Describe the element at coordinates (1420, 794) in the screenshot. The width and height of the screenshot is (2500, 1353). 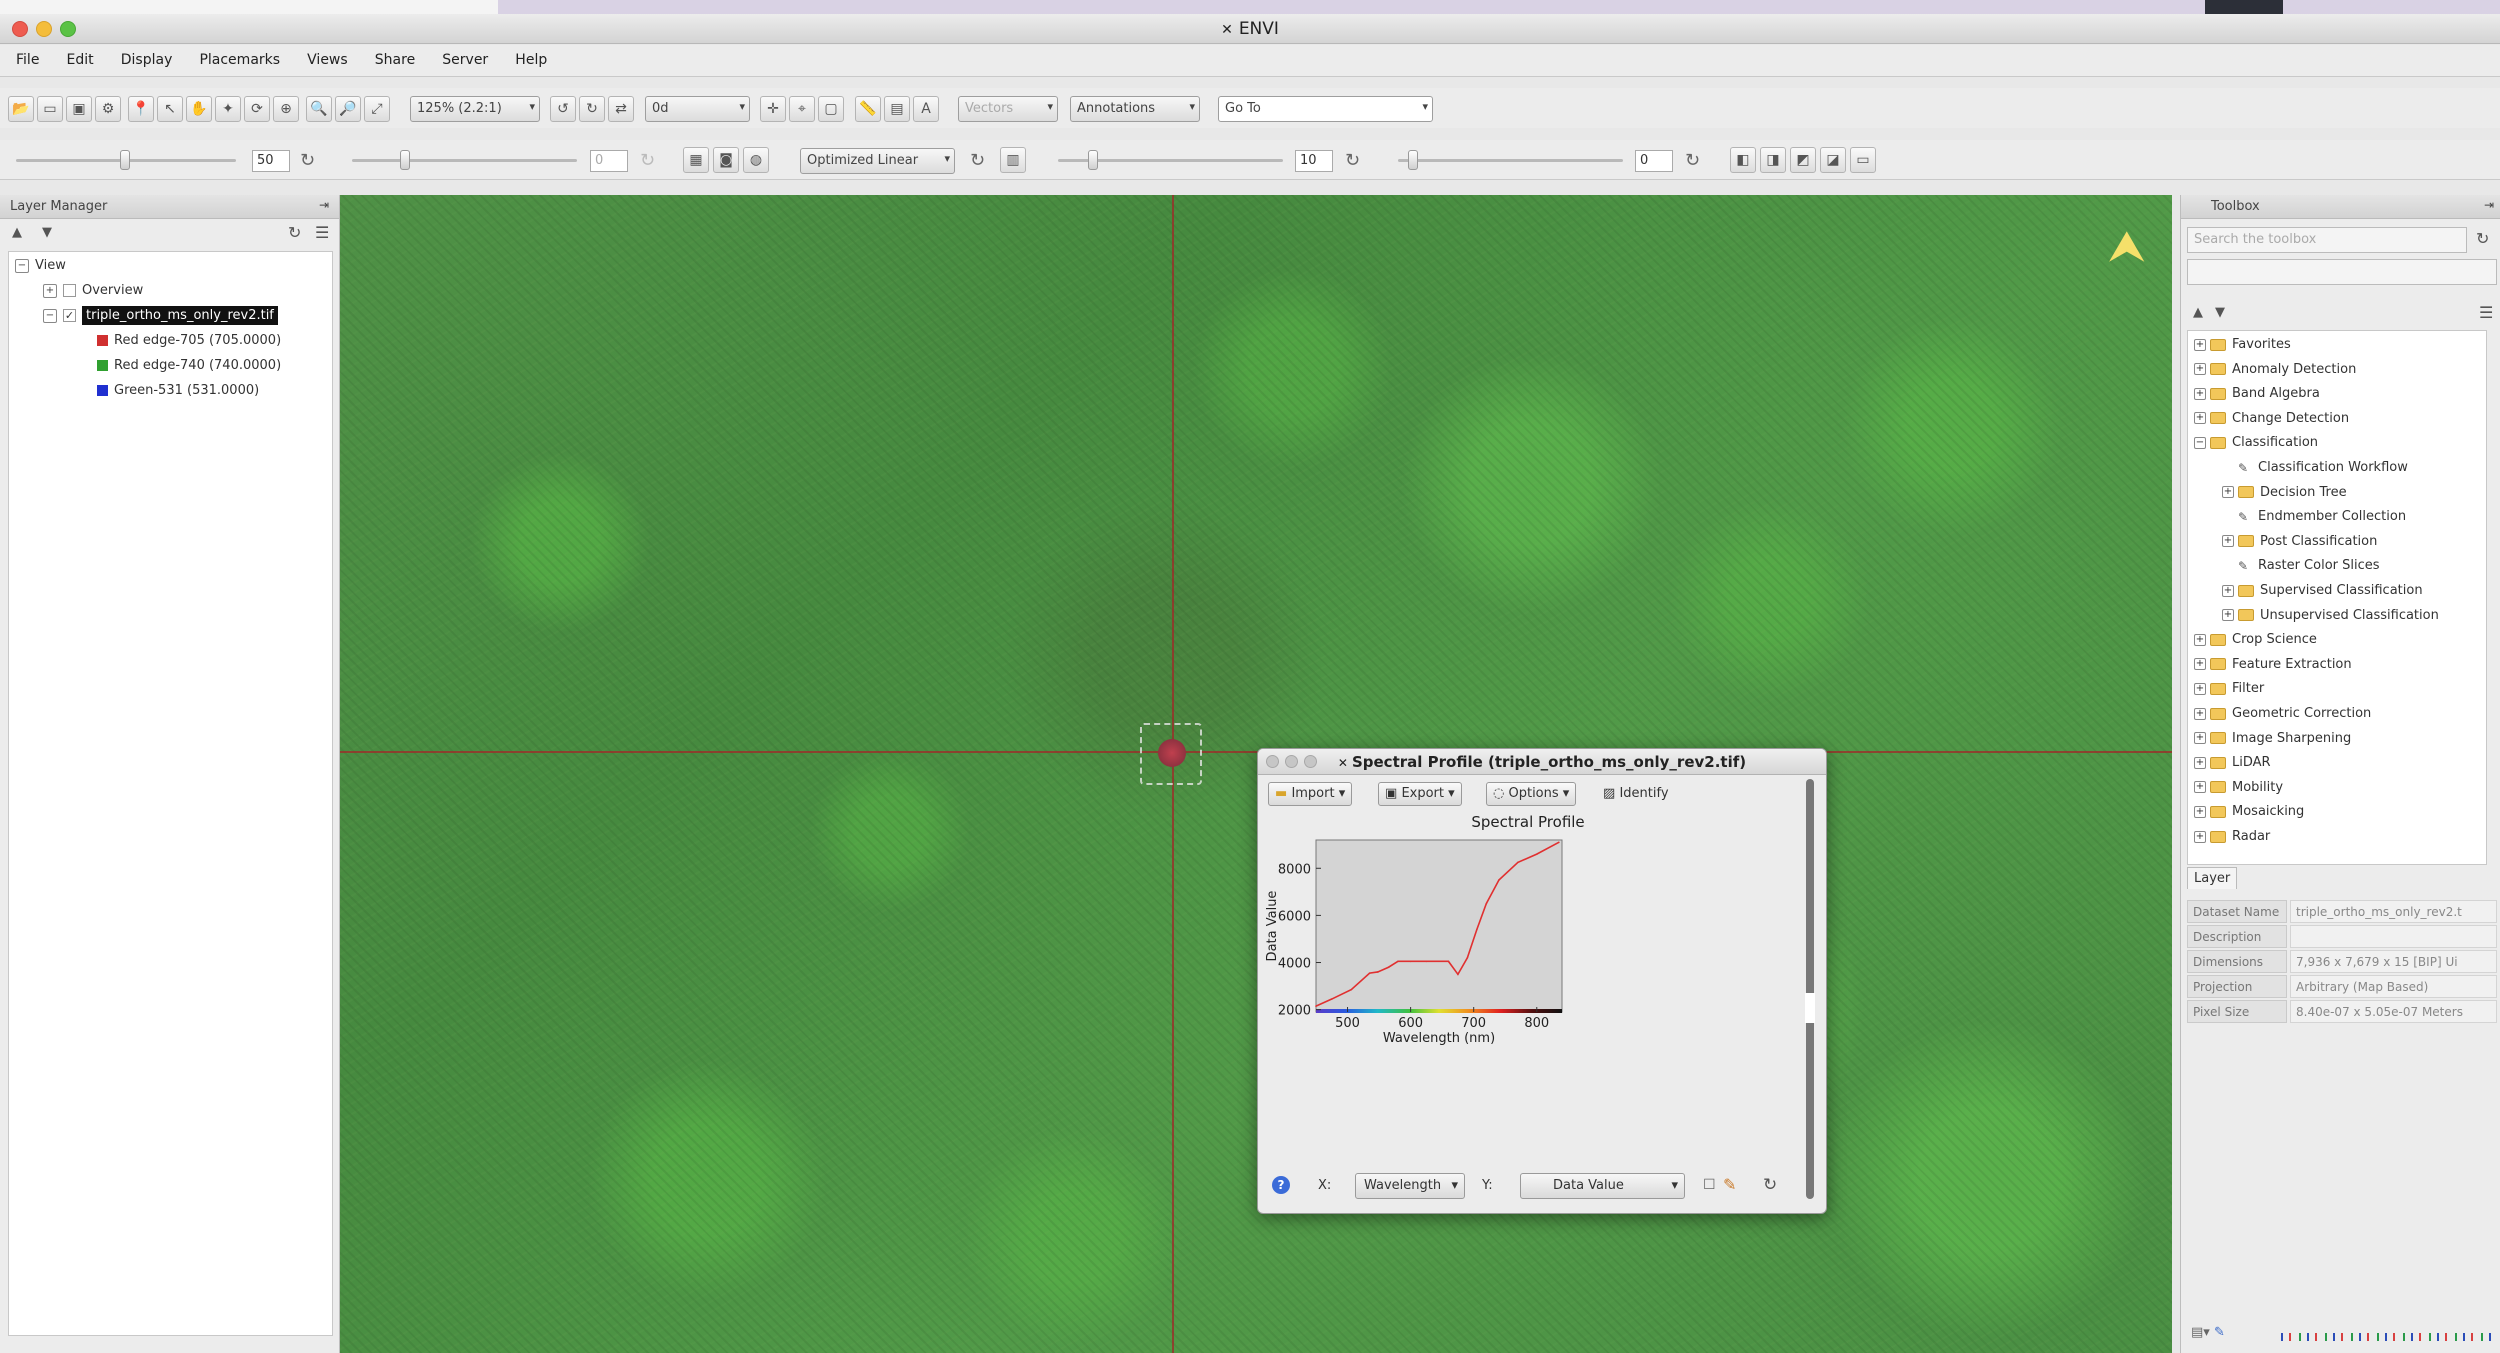
I see `export-button: ▣ Export ▾` at that location.